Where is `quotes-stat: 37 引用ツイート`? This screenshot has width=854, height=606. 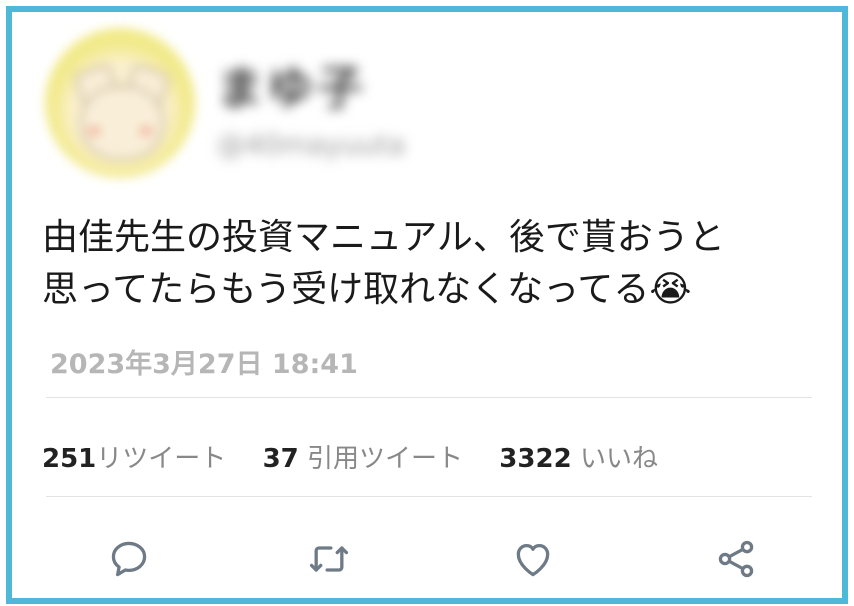
quotes-stat: 37 引用ツイート is located at coordinates (367, 459).